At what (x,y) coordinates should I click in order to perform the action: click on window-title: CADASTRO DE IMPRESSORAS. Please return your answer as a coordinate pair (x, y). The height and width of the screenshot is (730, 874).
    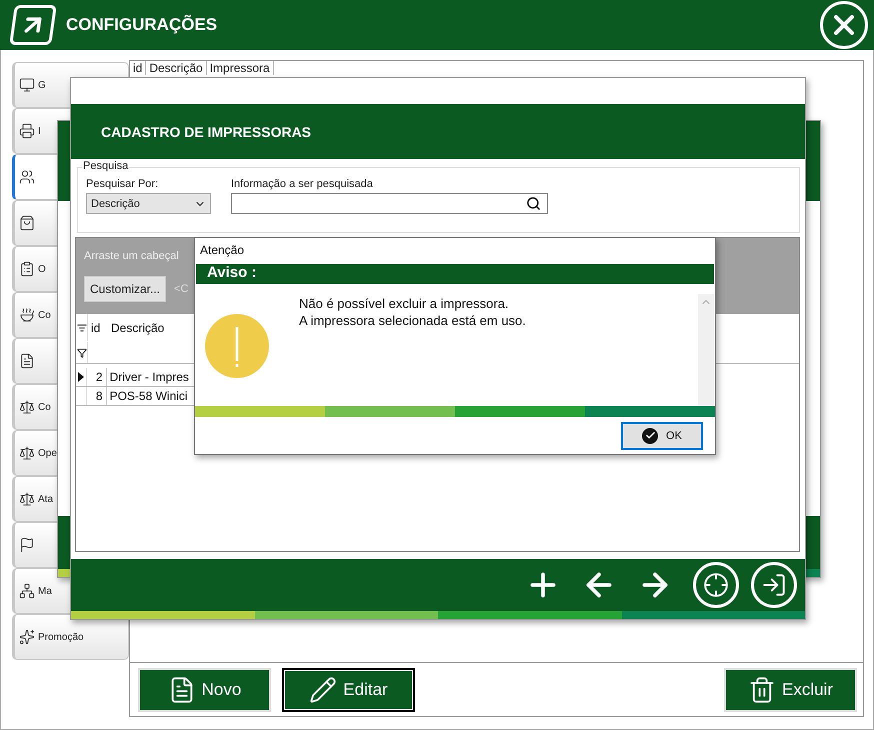
    Looking at the image, I should click on (206, 132).